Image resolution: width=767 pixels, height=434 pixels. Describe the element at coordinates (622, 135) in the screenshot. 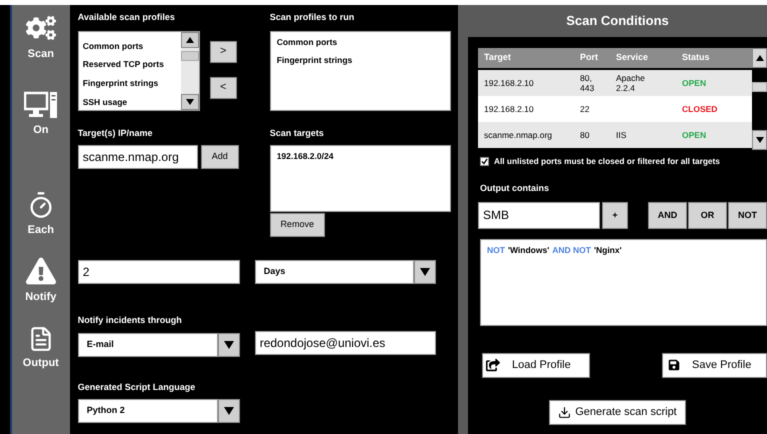

I see `table-cell-text: IIS` at that location.